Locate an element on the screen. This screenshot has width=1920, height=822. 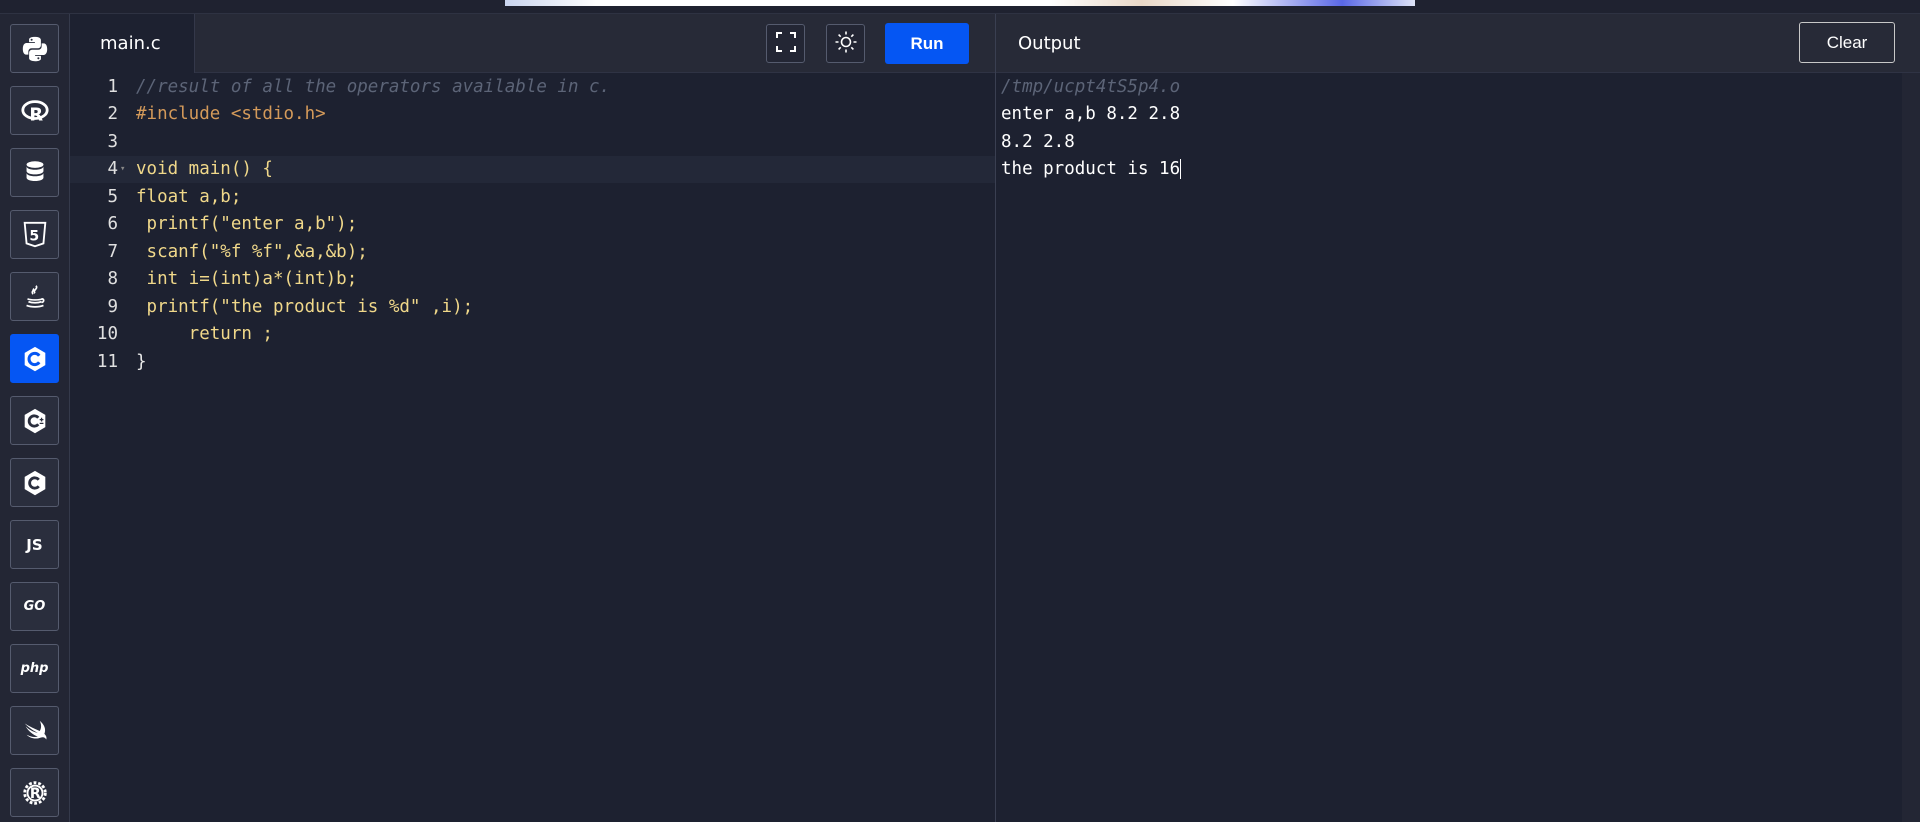
code-text: printf("the product is %d" ,i); is located at coordinates (305, 306).